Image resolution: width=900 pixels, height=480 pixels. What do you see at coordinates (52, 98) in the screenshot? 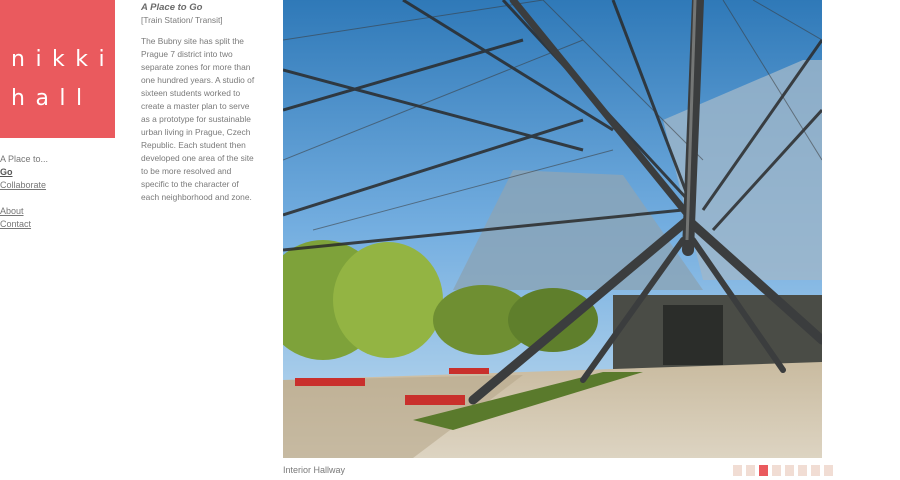
I see `logo-line-2: hall` at bounding box center [52, 98].